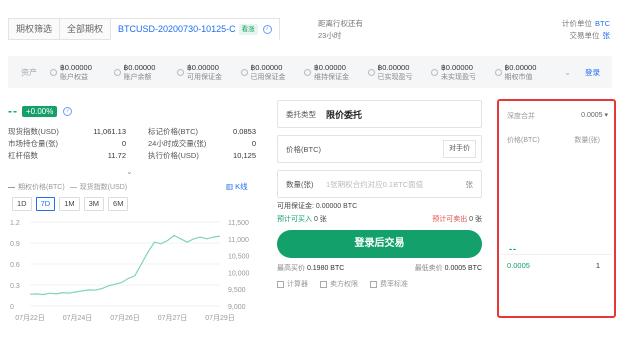 The height and width of the screenshot is (344, 626). What do you see at coordinates (209, 72) in the screenshot?
I see `asset-item: ฿0.00000 可用保证金` at bounding box center [209, 72].